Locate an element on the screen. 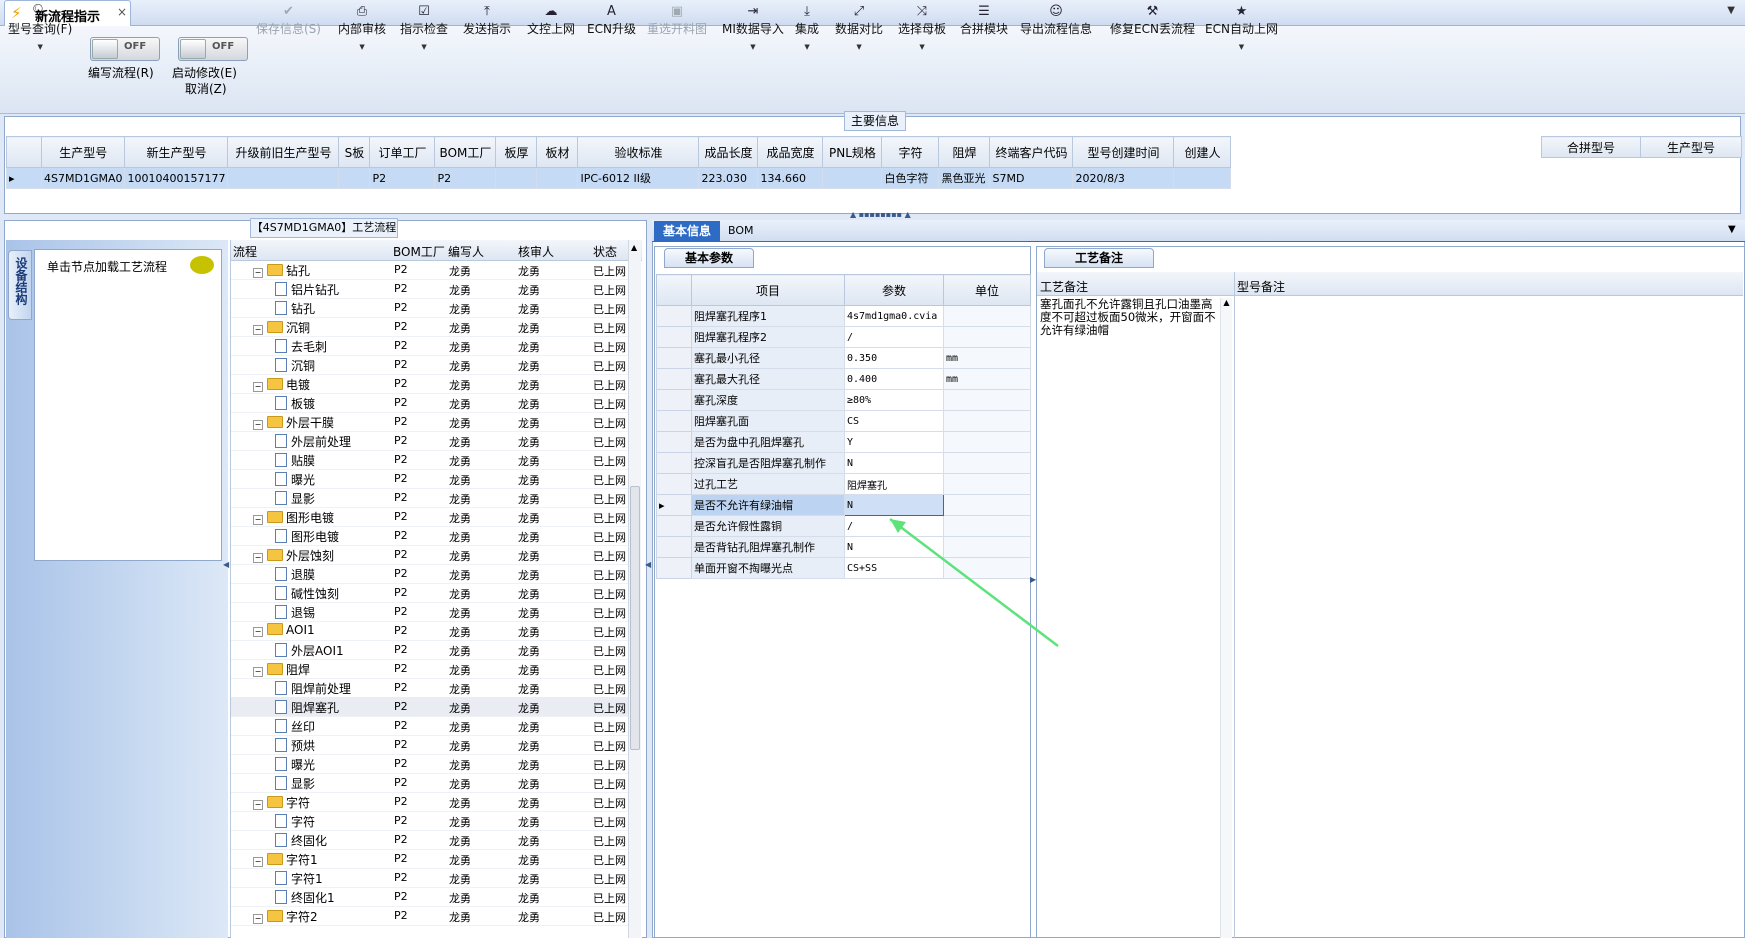  tree-row: 板镀 P2 龙勇 龙勇 已上网 is located at coordinates (431, 403).